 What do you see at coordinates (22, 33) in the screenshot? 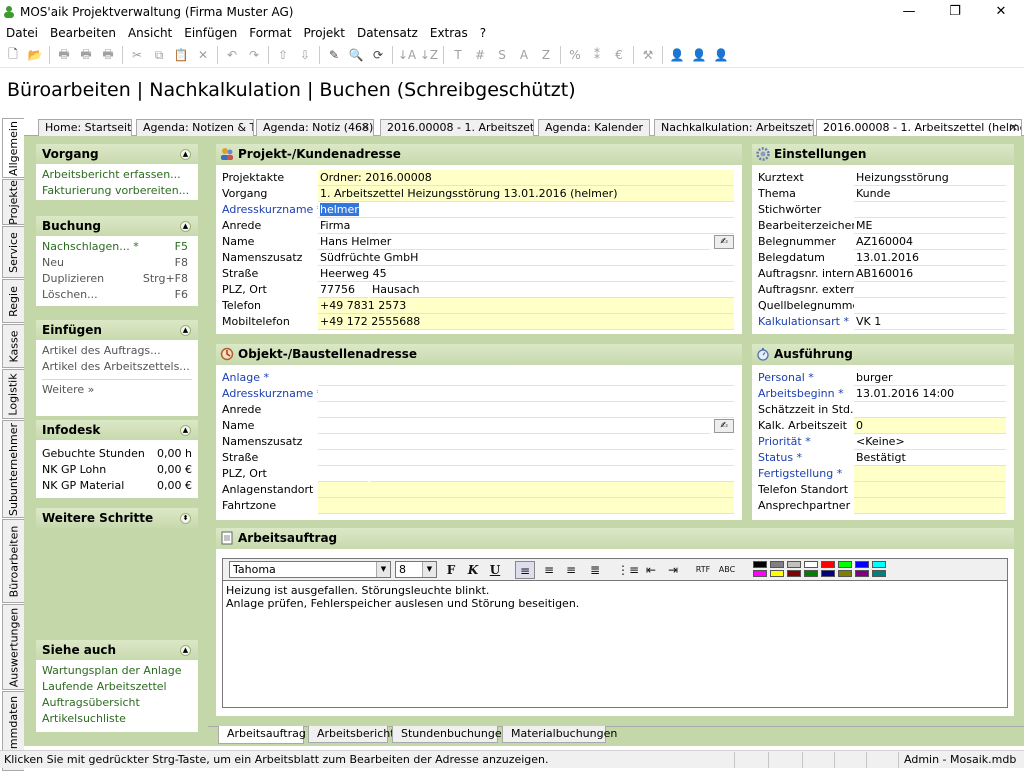
I see `menu-datei: Datei` at bounding box center [22, 33].